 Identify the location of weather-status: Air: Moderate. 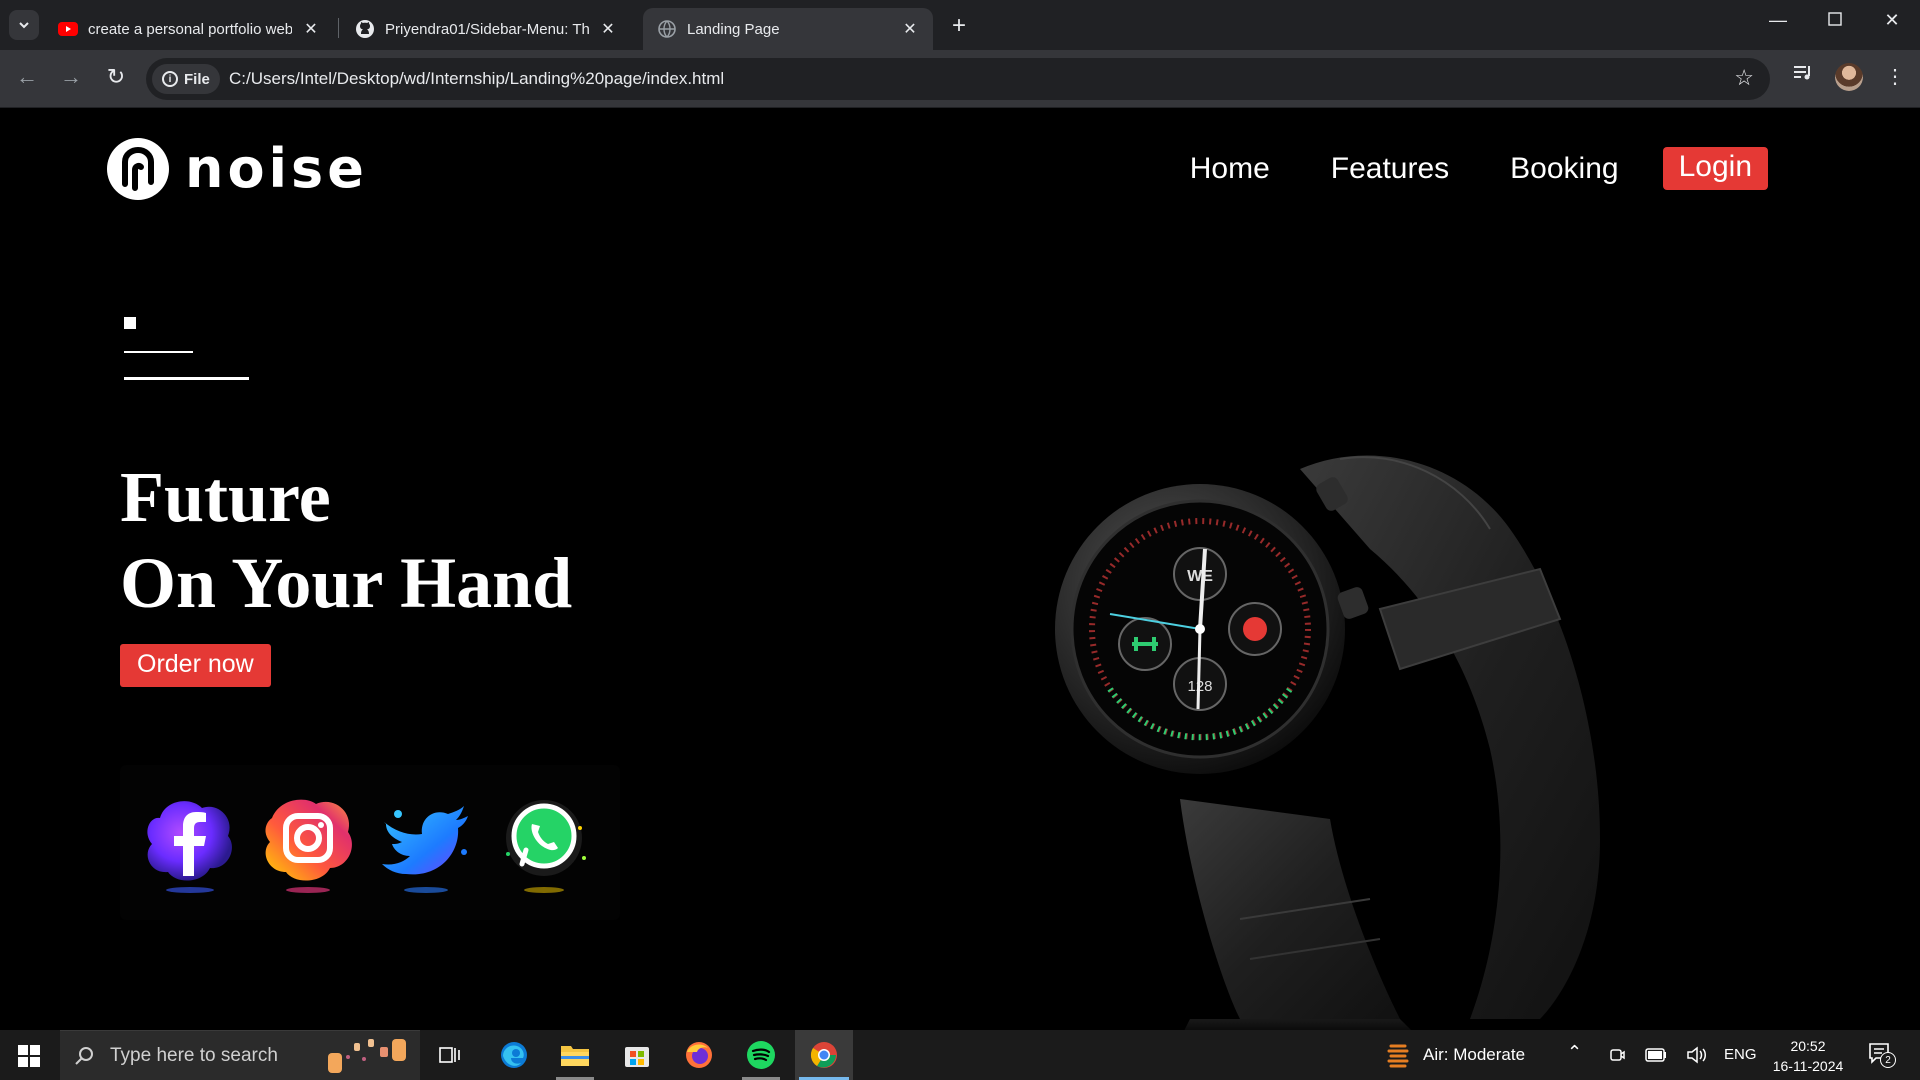
(1474, 1055).